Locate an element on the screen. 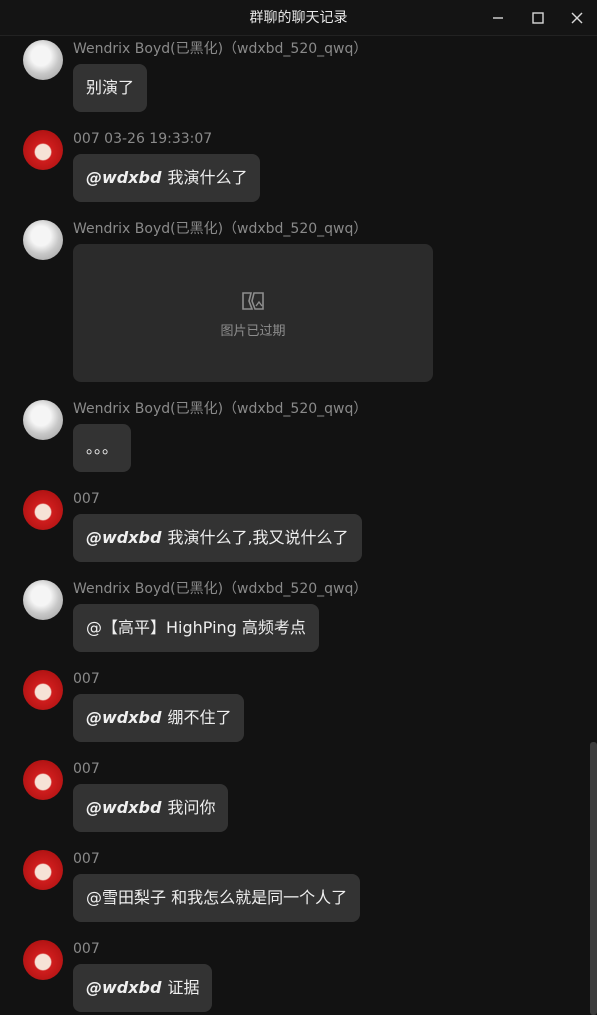 The image size is (597, 1015). message-bubble: @wdxbd 绷不住了 is located at coordinates (159, 718).